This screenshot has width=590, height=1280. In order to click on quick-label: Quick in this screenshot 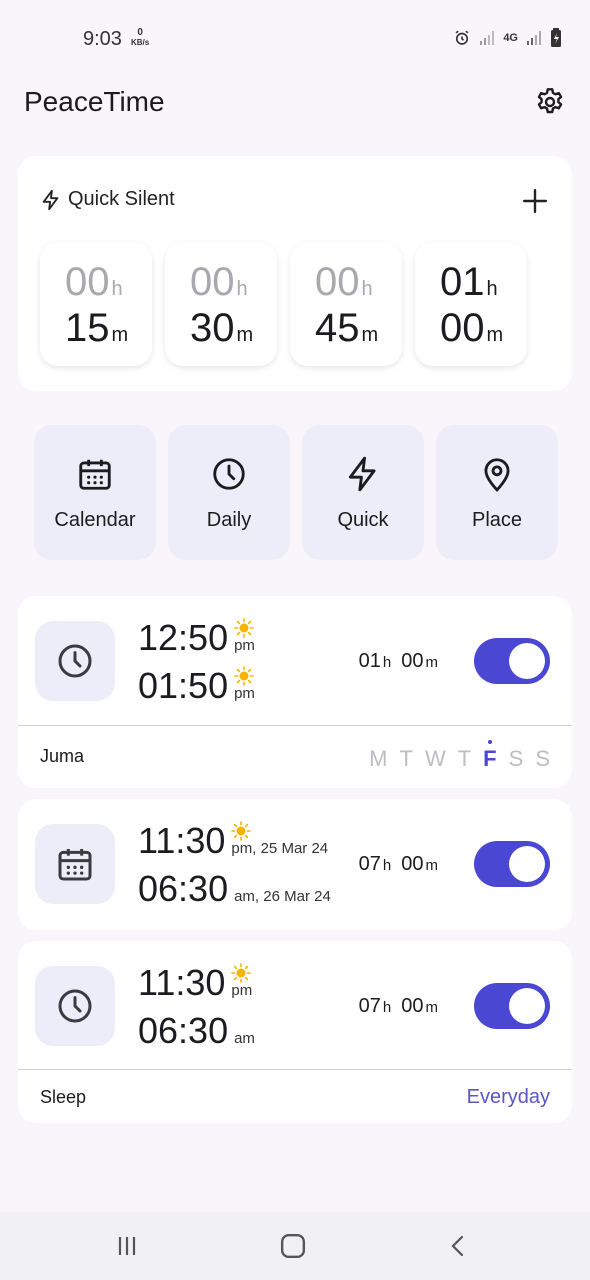, I will do `click(363, 520)`.